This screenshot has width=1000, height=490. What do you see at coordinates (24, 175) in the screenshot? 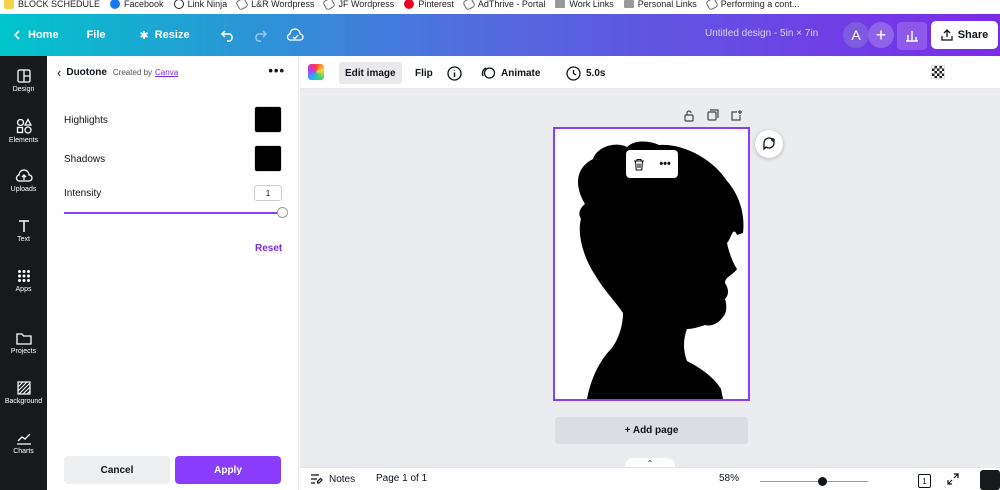
I see `upload-cloud-icon` at bounding box center [24, 175].